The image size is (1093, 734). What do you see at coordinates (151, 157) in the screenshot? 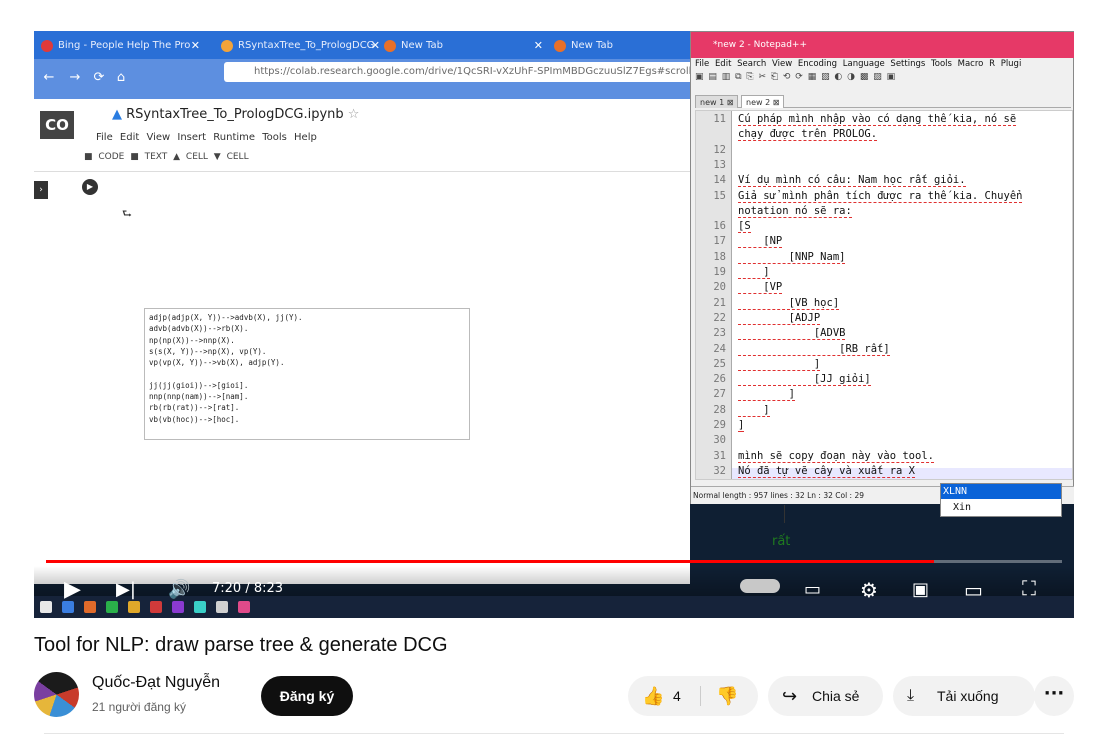
I see `colab-toolbar-button: ■ TEXT` at bounding box center [151, 157].